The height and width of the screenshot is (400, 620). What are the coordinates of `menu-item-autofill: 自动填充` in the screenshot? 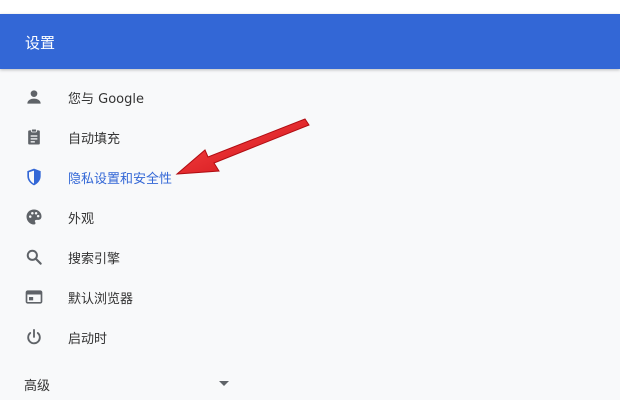 It's located at (310, 137).